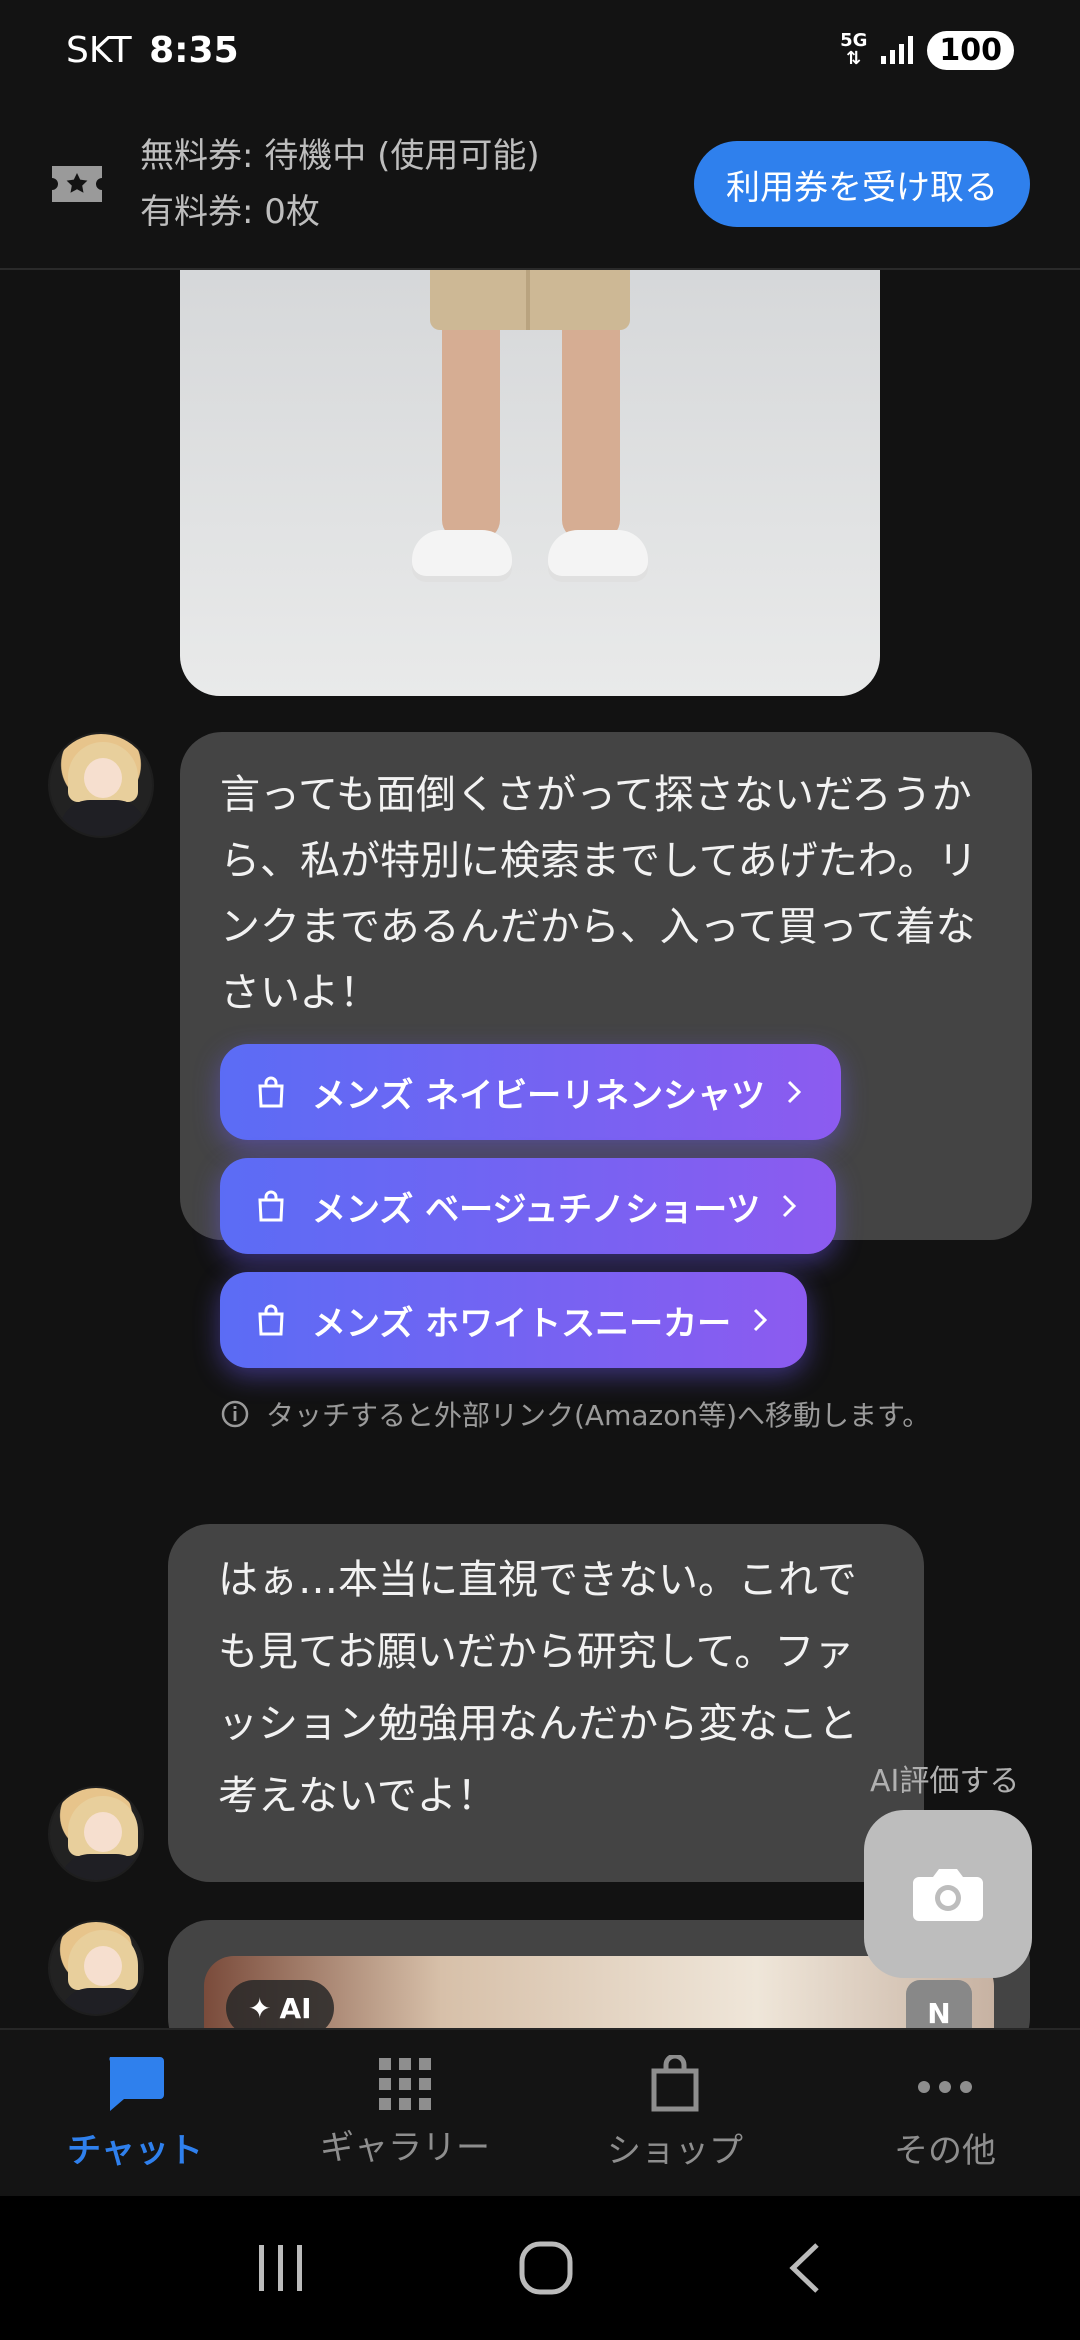  I want to click on external-link-note-text: タッチすると外部リンク(Amazon等)へ移動します。, so click(598, 1415).